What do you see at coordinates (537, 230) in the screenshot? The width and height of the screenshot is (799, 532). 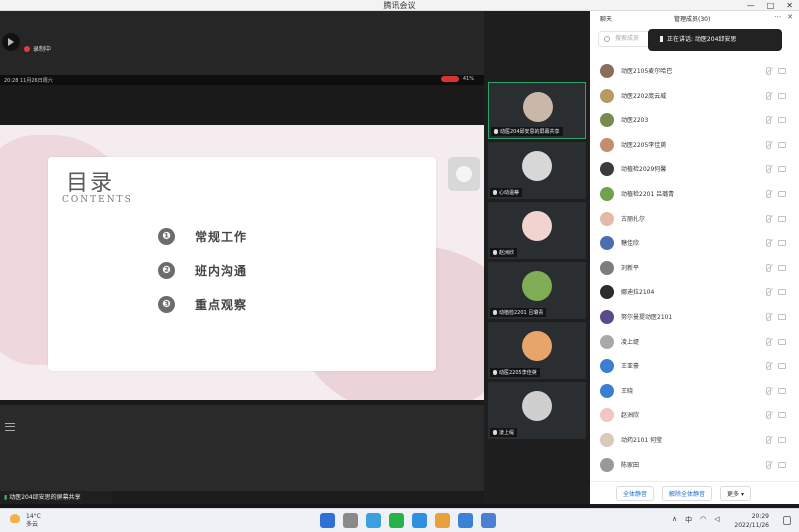 I see `video-tile: 赵洲欣` at bounding box center [537, 230].